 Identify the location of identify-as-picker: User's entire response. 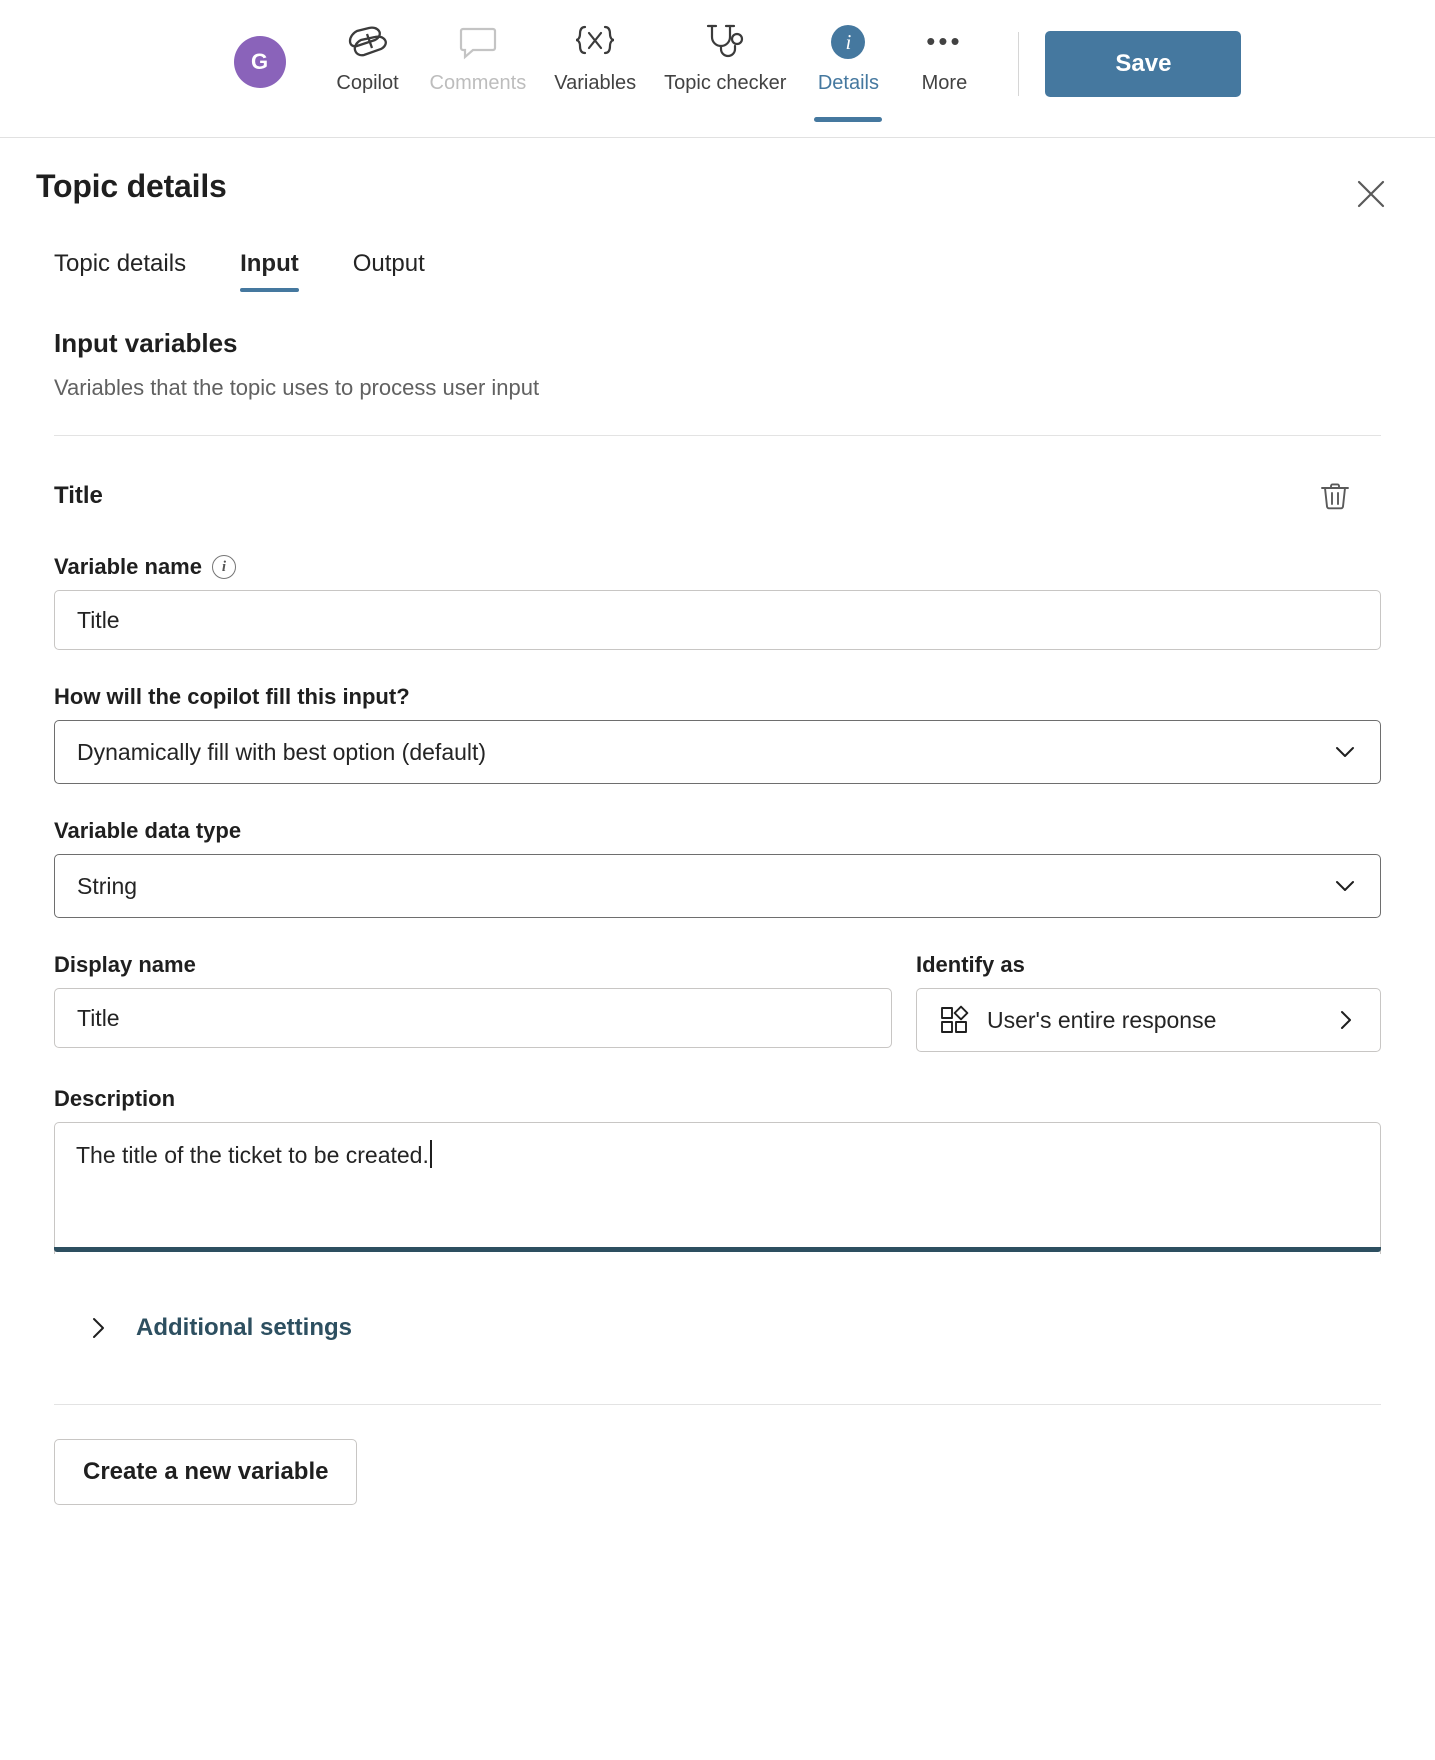
(1148, 1020).